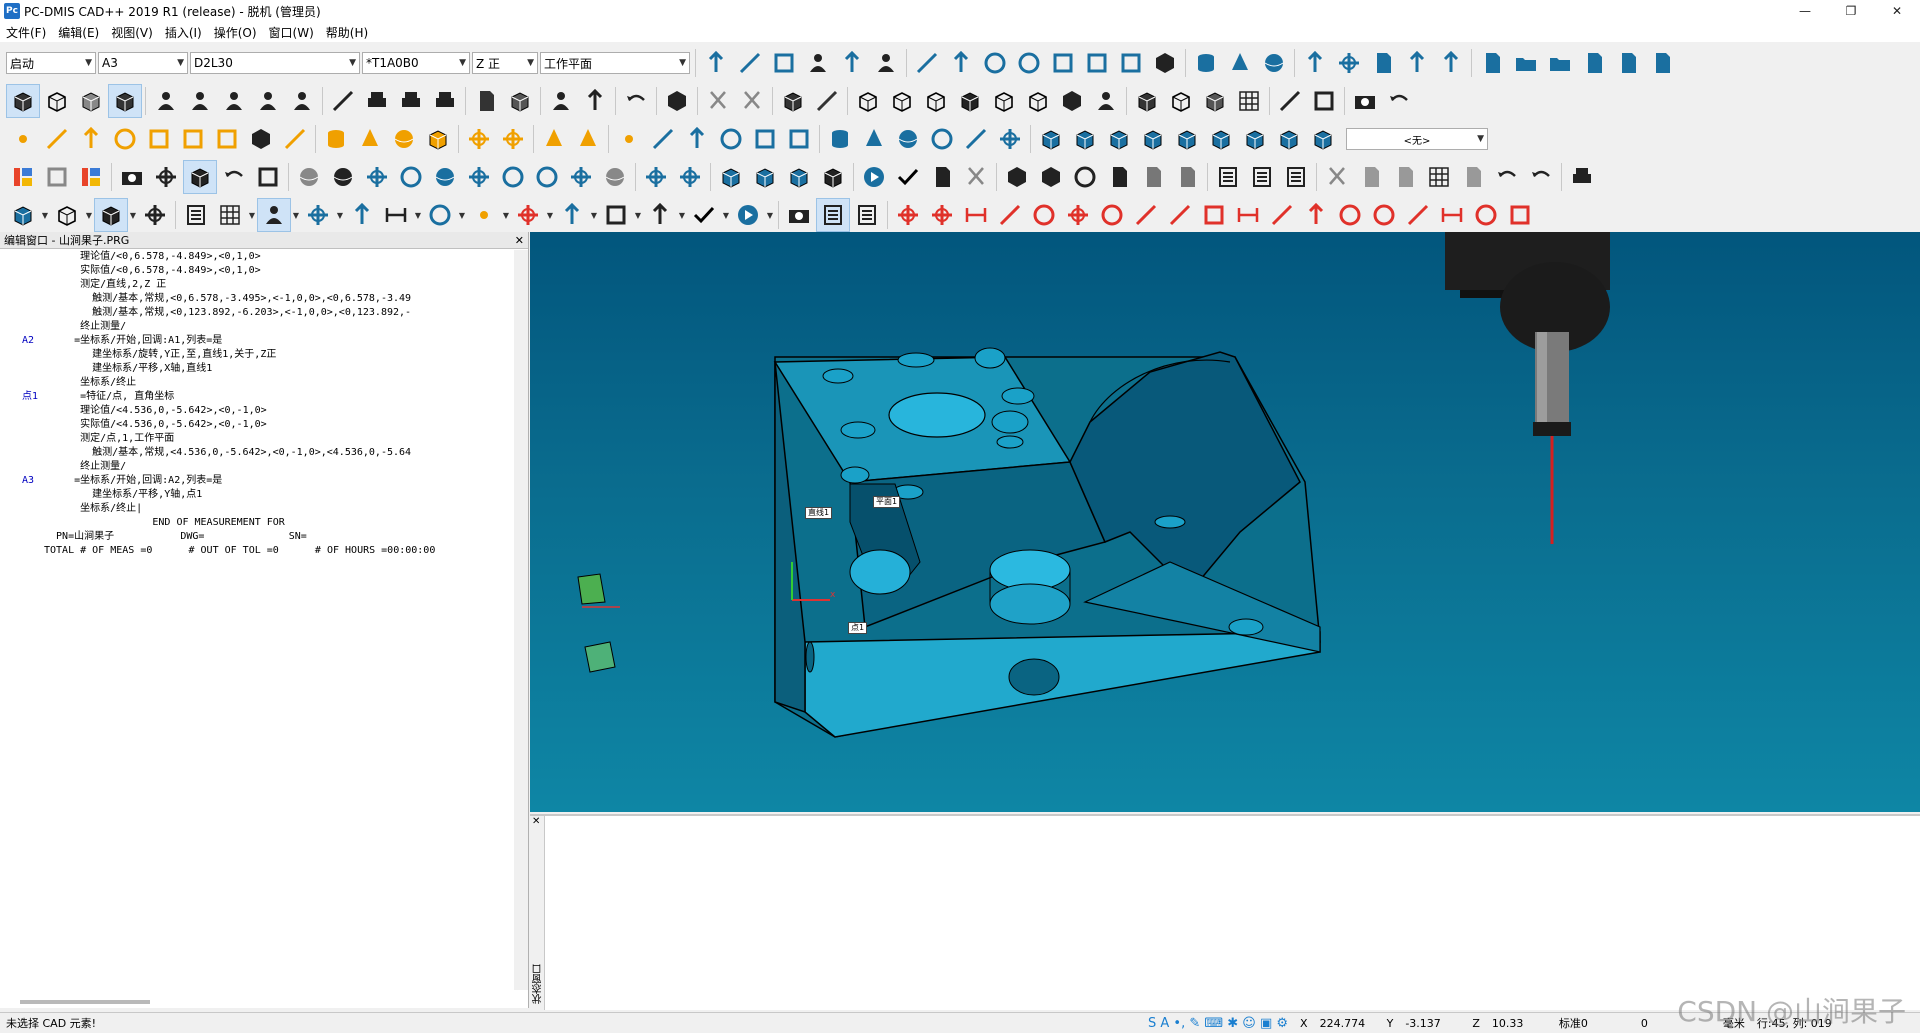 The height and width of the screenshot is (1033, 1920). What do you see at coordinates (23, 139) in the screenshot?
I see `auto-point-icon` at bounding box center [23, 139].